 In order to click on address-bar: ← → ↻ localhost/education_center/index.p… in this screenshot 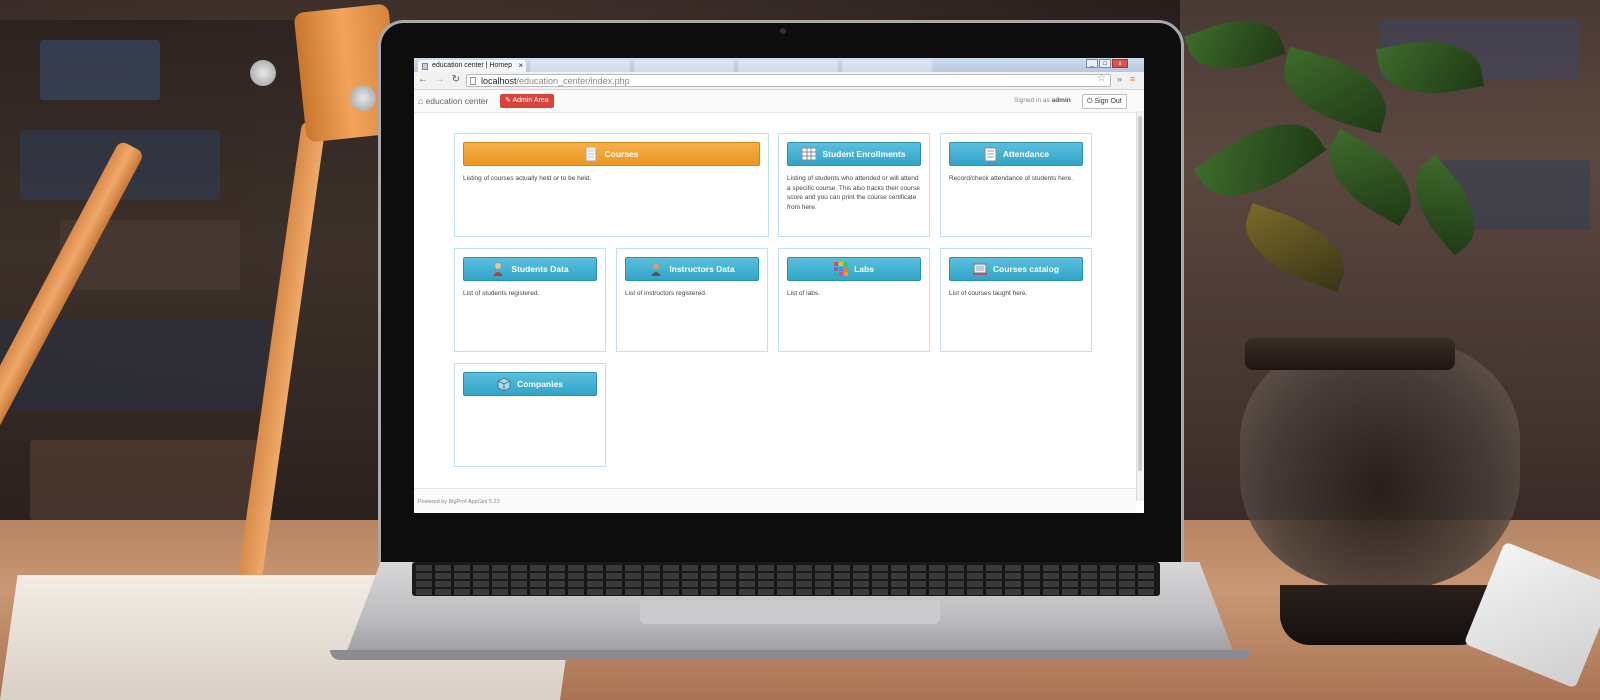, I will do `click(779, 81)`.